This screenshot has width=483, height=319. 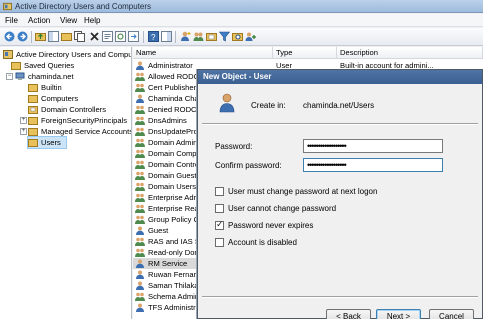 What do you see at coordinates (398, 314) in the screenshot?
I see `next-button: Next >` at bounding box center [398, 314].